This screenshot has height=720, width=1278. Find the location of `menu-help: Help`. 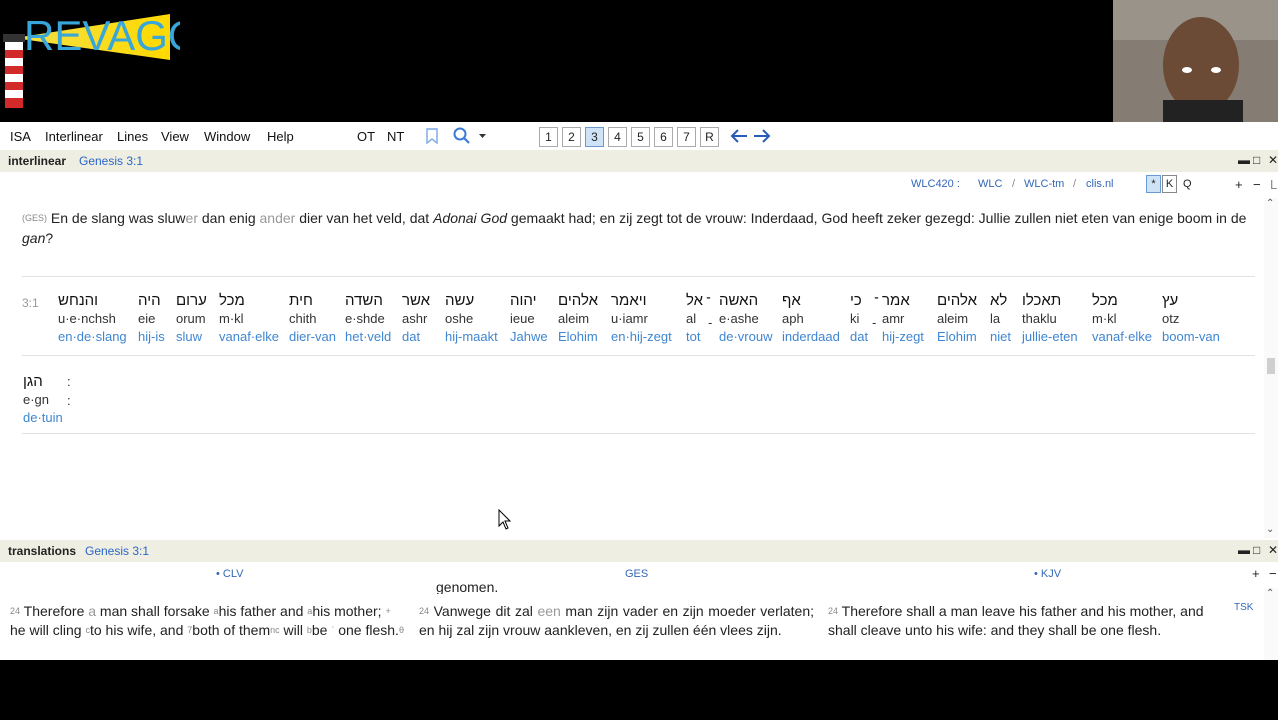

menu-help: Help is located at coordinates (280, 136).